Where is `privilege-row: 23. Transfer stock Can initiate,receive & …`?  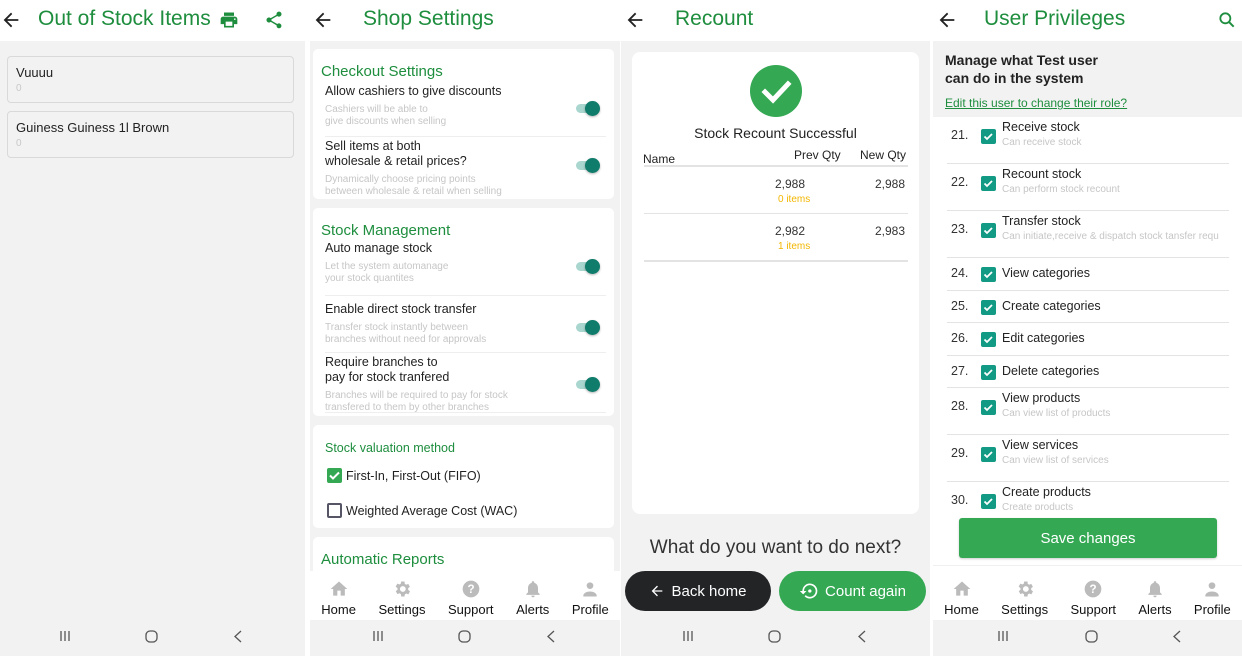
privilege-row: 23. Transfer stock Can initiate,receive & … is located at coordinates (1088, 234).